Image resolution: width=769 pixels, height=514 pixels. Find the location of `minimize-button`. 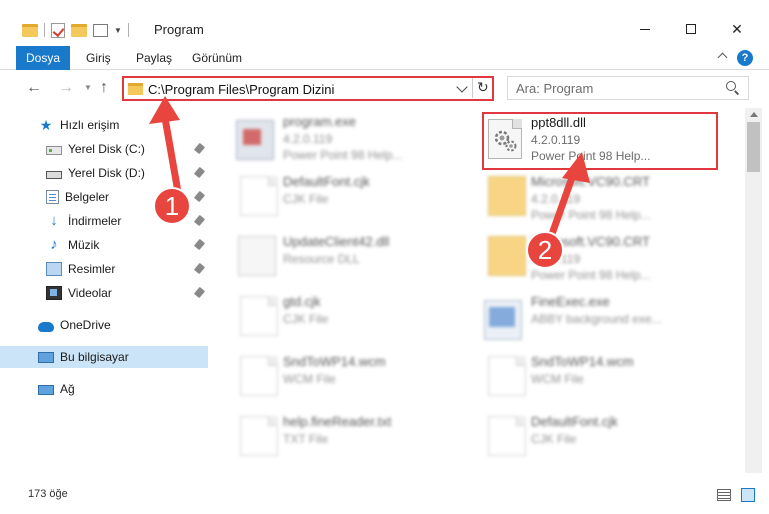

minimize-button is located at coordinates (645, 29).